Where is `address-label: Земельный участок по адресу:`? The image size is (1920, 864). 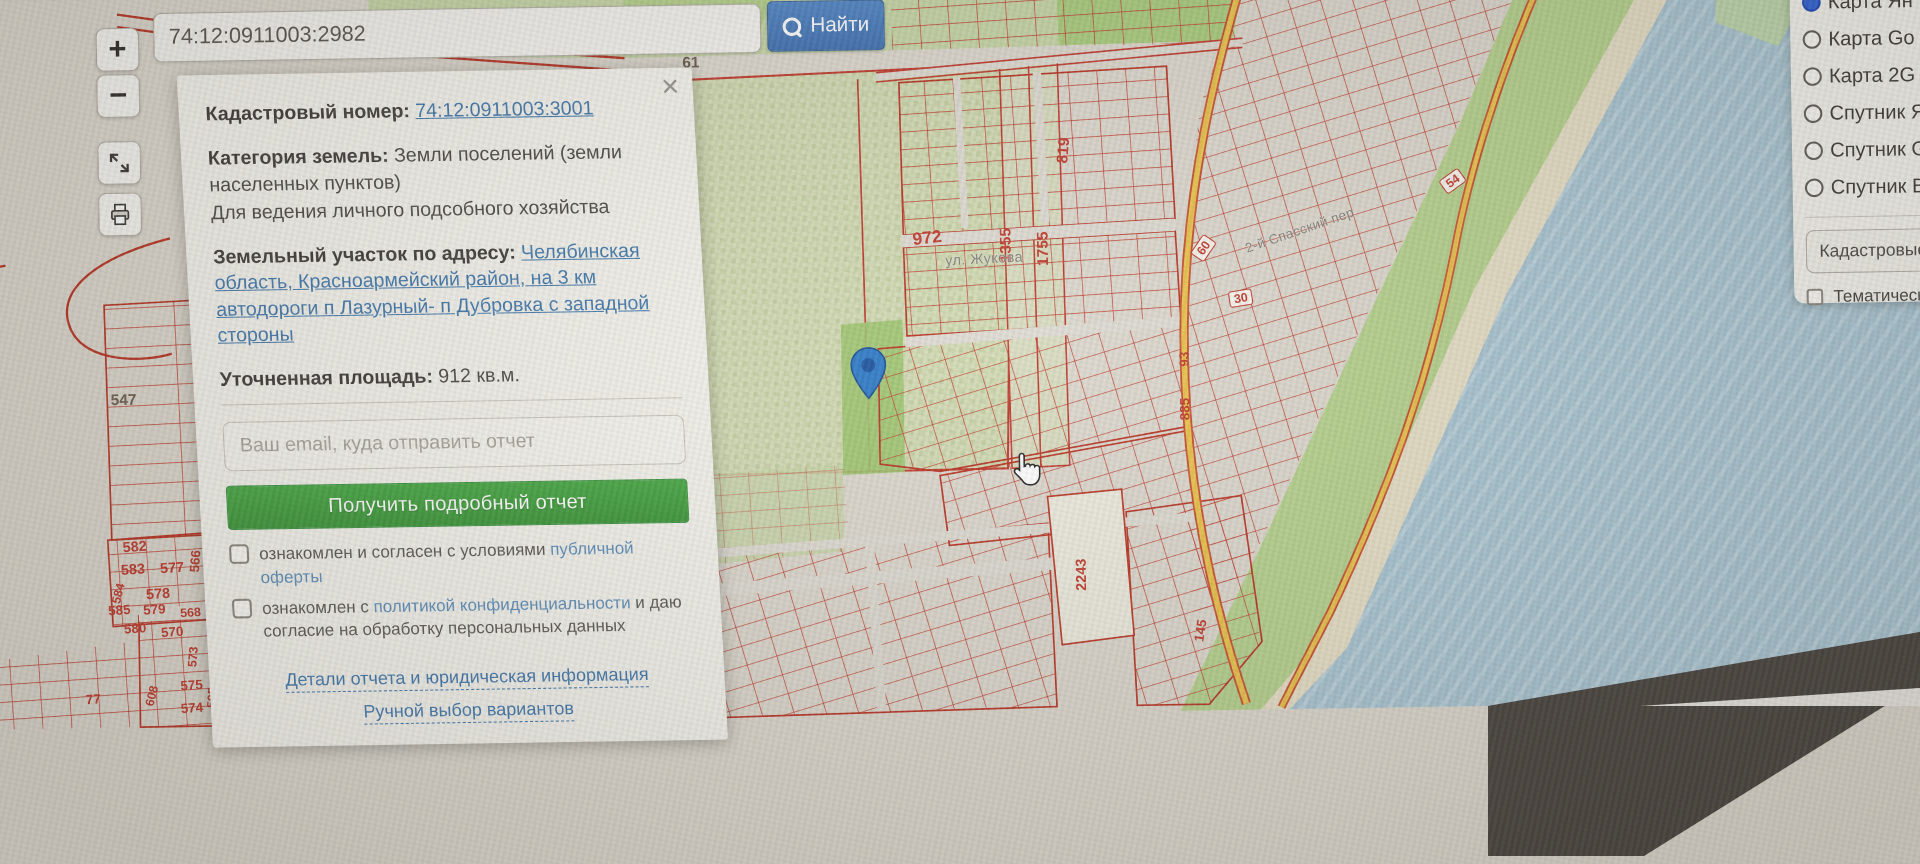
address-label: Земельный участок по адресу: is located at coordinates (364, 255).